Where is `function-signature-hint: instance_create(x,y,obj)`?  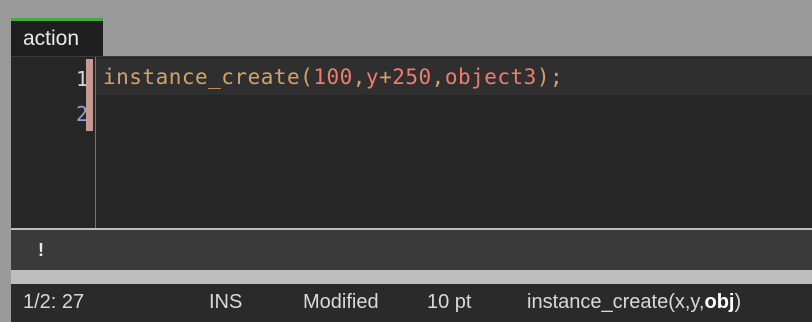 function-signature-hint: instance_create(x,y,obj) is located at coordinates (634, 302).